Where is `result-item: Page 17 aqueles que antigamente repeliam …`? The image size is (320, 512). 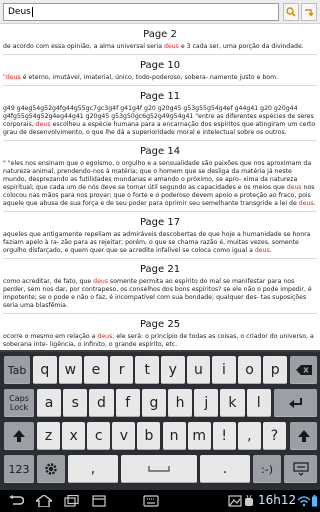 result-item: Page 17 aqueles que antigamente repeliam … is located at coordinates (160, 235).